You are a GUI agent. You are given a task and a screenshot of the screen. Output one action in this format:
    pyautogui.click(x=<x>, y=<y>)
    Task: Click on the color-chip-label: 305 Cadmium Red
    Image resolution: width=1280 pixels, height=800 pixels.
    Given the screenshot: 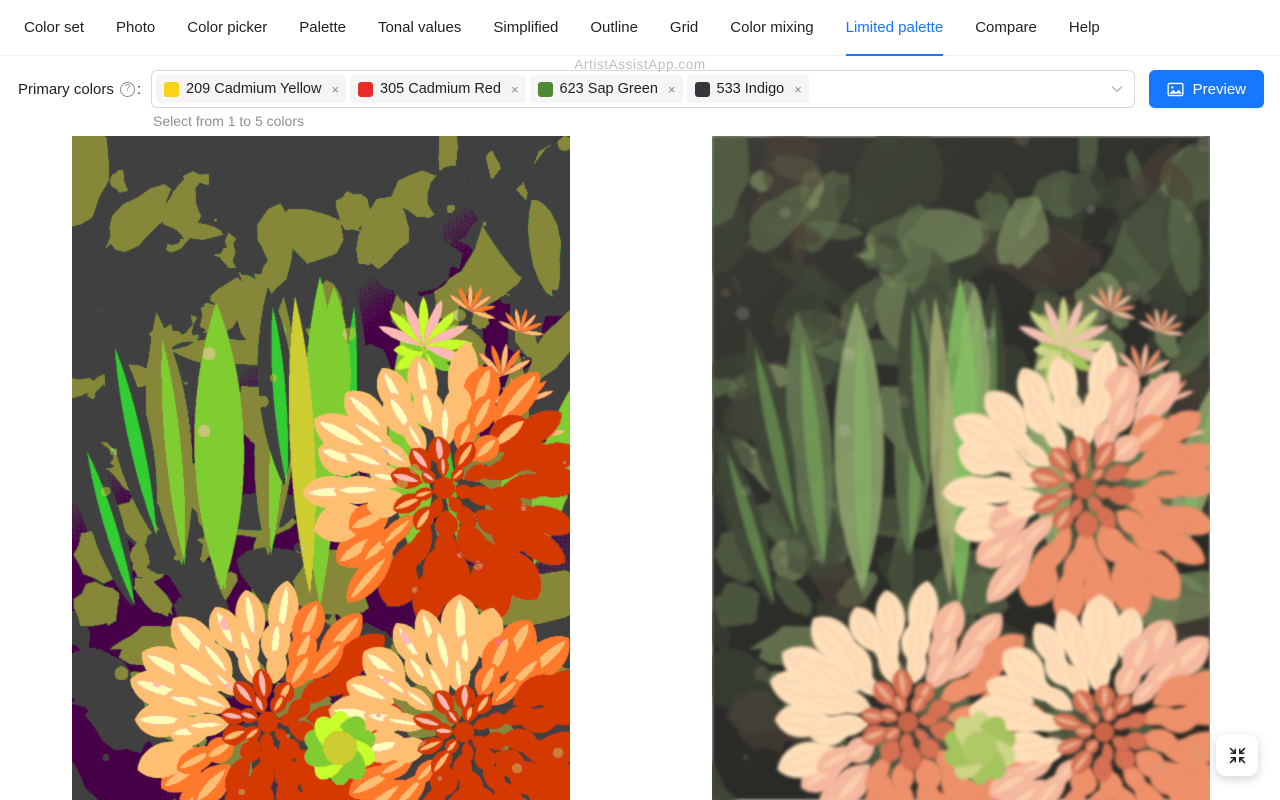 What is the action you would take?
    pyautogui.click(x=440, y=89)
    